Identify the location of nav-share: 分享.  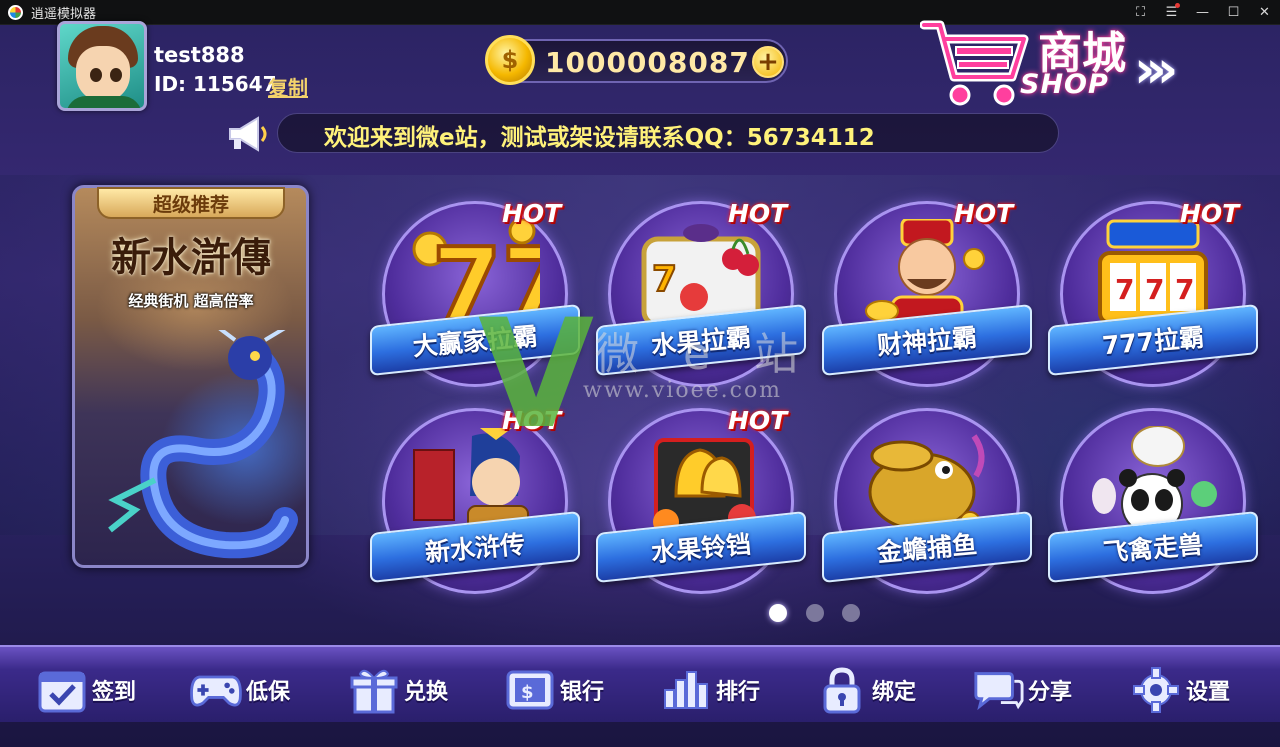
(1022, 690).